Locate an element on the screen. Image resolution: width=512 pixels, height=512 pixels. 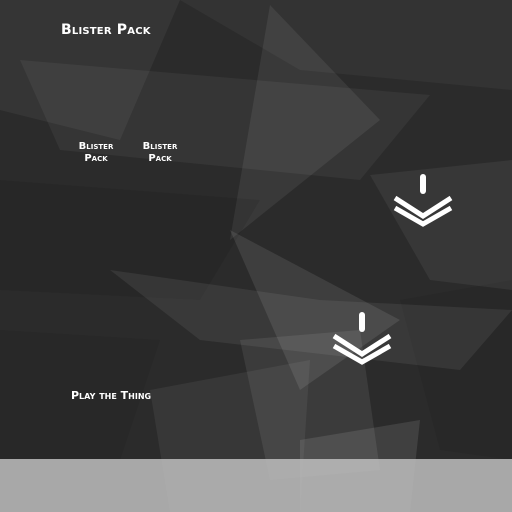
pack-item-1: Blister Pack is located at coordinates (96, 153).